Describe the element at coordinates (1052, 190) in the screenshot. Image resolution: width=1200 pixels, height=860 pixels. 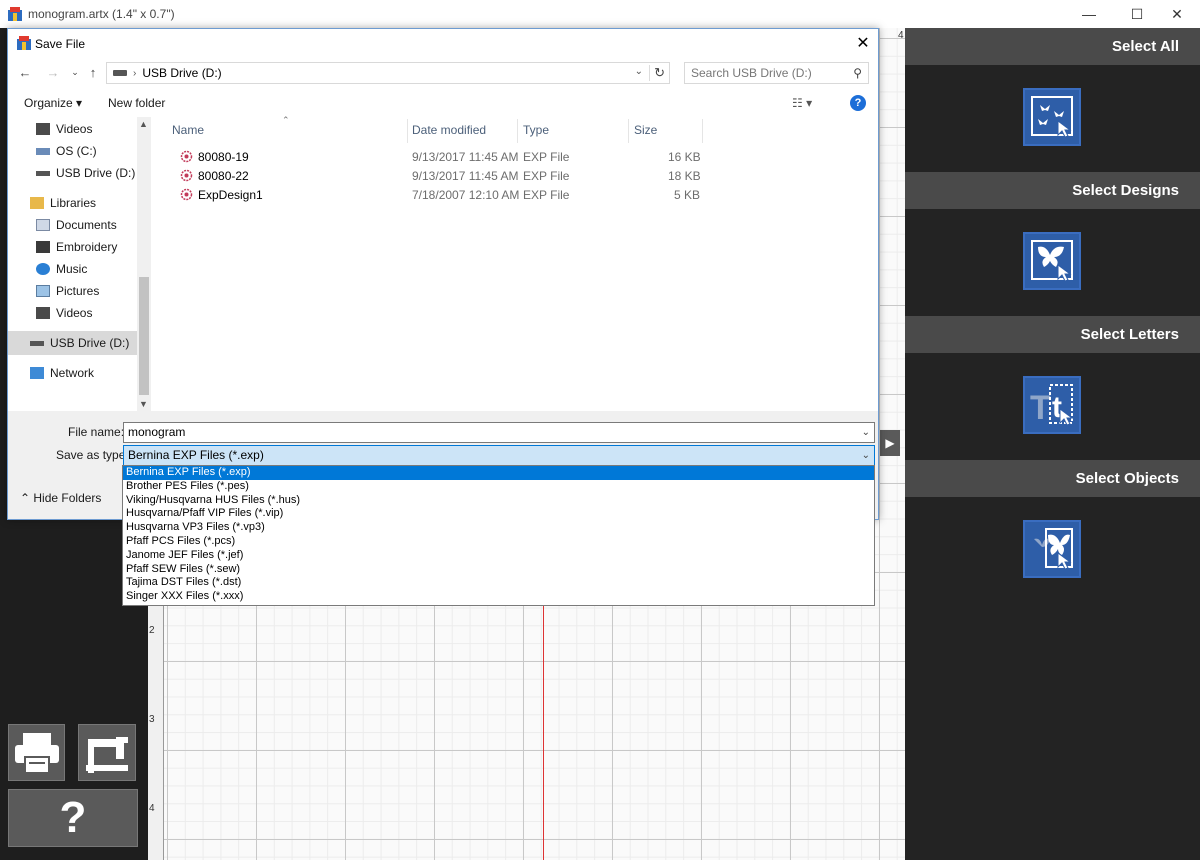
I see `select-designs-header: Select Designs` at that location.